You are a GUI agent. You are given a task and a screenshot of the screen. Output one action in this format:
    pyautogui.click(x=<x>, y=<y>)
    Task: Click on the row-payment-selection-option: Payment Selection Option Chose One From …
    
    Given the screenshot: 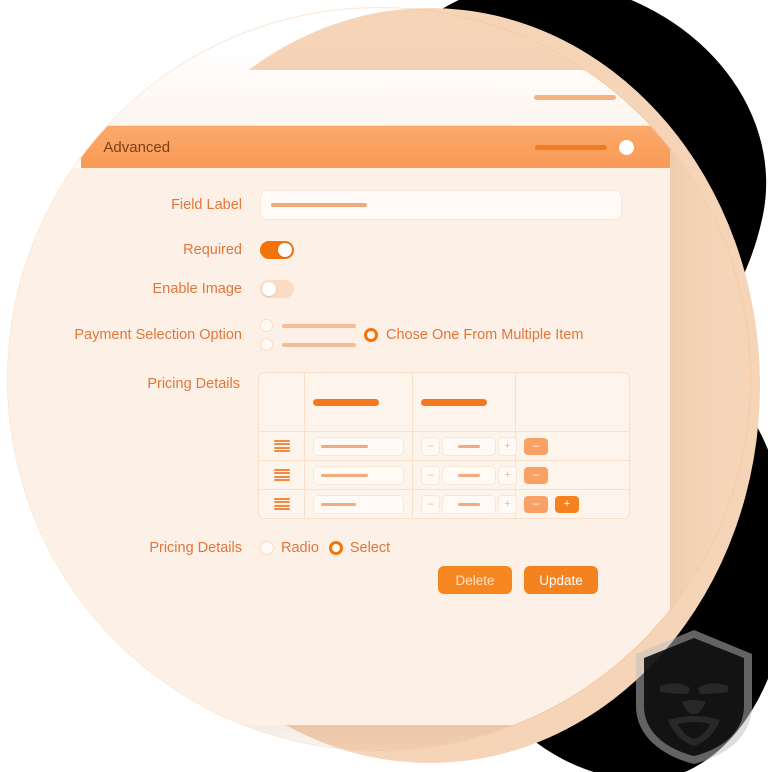 What is the action you would take?
    pyautogui.click(x=319, y=335)
    